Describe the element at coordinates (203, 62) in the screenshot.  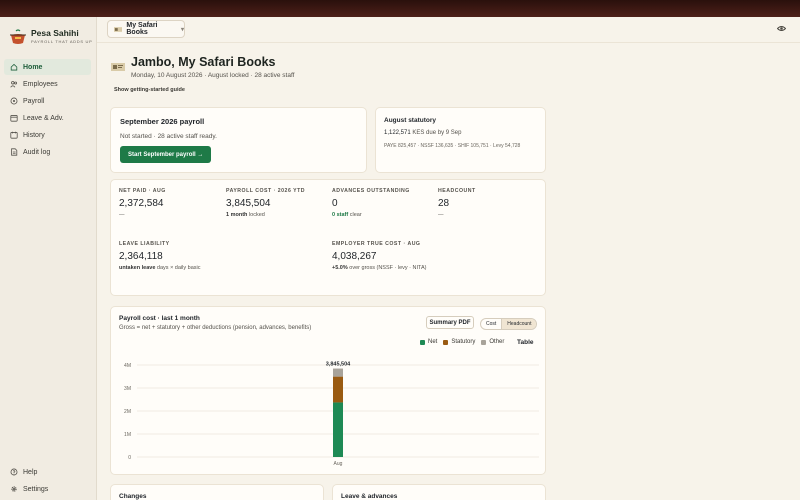
I see `page-title: Jambo, My Safari Books` at that location.